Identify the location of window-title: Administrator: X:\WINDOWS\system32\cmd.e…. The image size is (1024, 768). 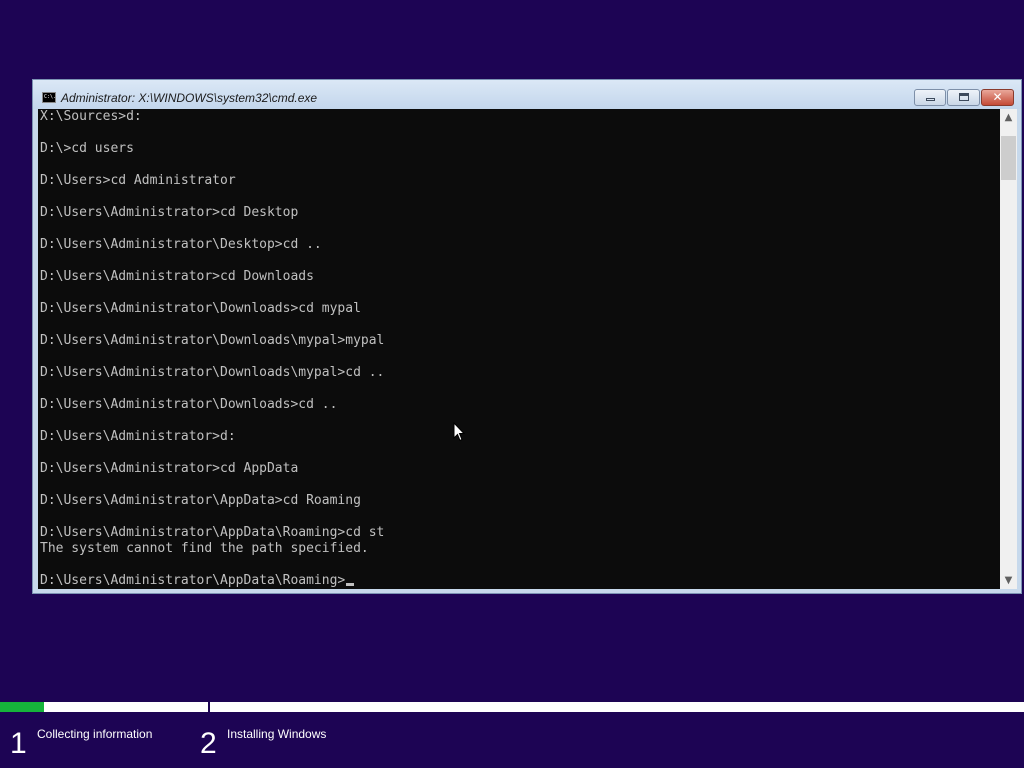
(189, 98).